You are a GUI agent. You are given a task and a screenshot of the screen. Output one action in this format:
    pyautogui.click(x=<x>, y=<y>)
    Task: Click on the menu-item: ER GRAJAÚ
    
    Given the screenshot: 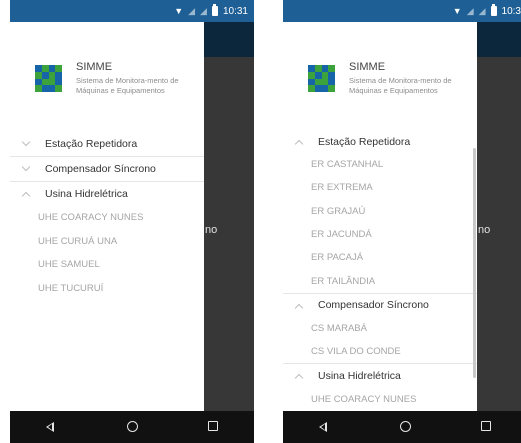 What is the action you would take?
    pyautogui.click(x=380, y=211)
    